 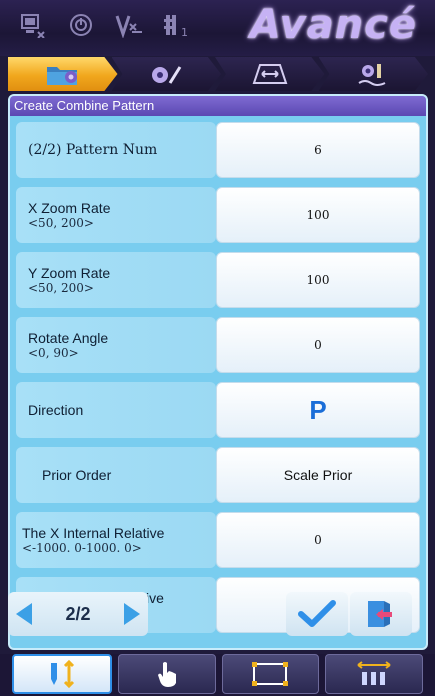 I want to click on tab-frame-adjust, so click(x=270, y=74).